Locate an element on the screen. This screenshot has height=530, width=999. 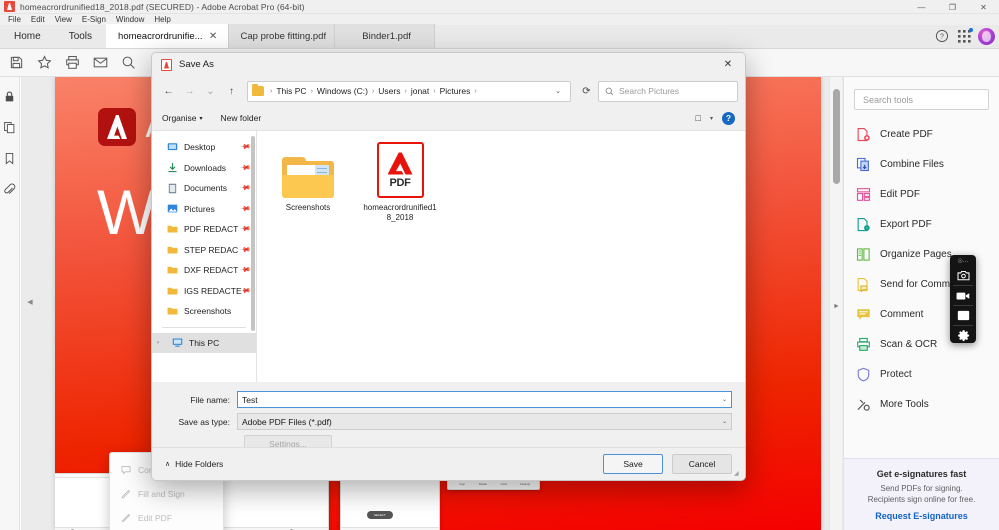
tool-comment: Comment is located at coordinates (927, 314).